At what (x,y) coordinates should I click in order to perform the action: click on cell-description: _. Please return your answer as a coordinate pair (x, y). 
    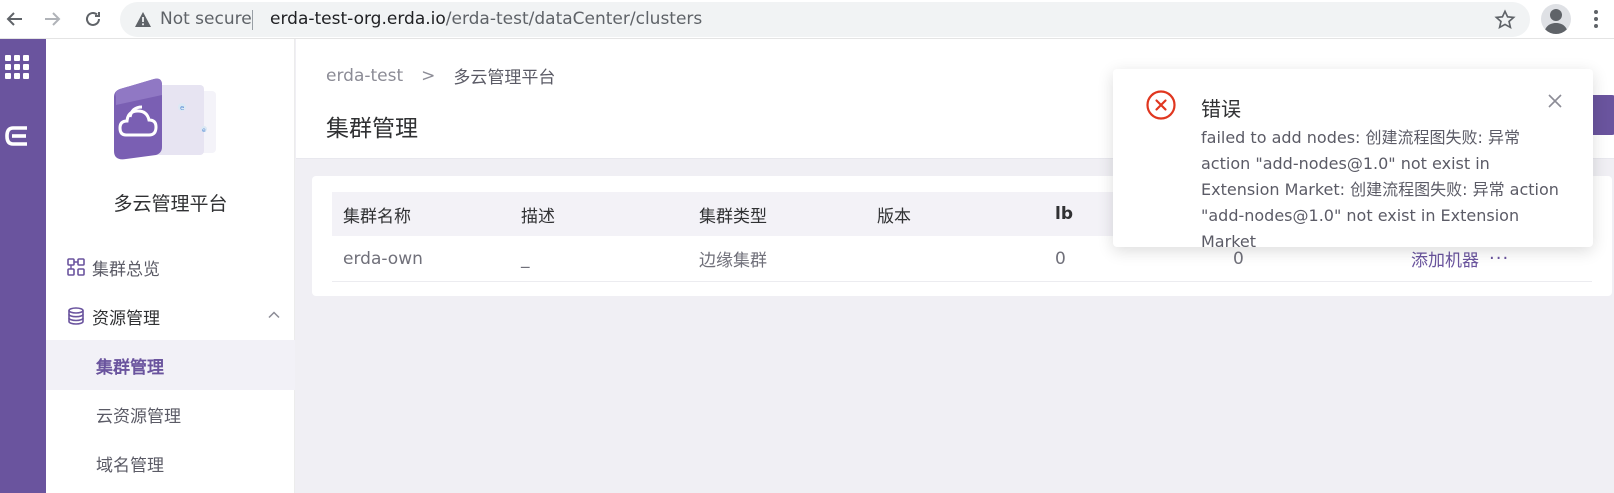
    Looking at the image, I should click on (525, 258).